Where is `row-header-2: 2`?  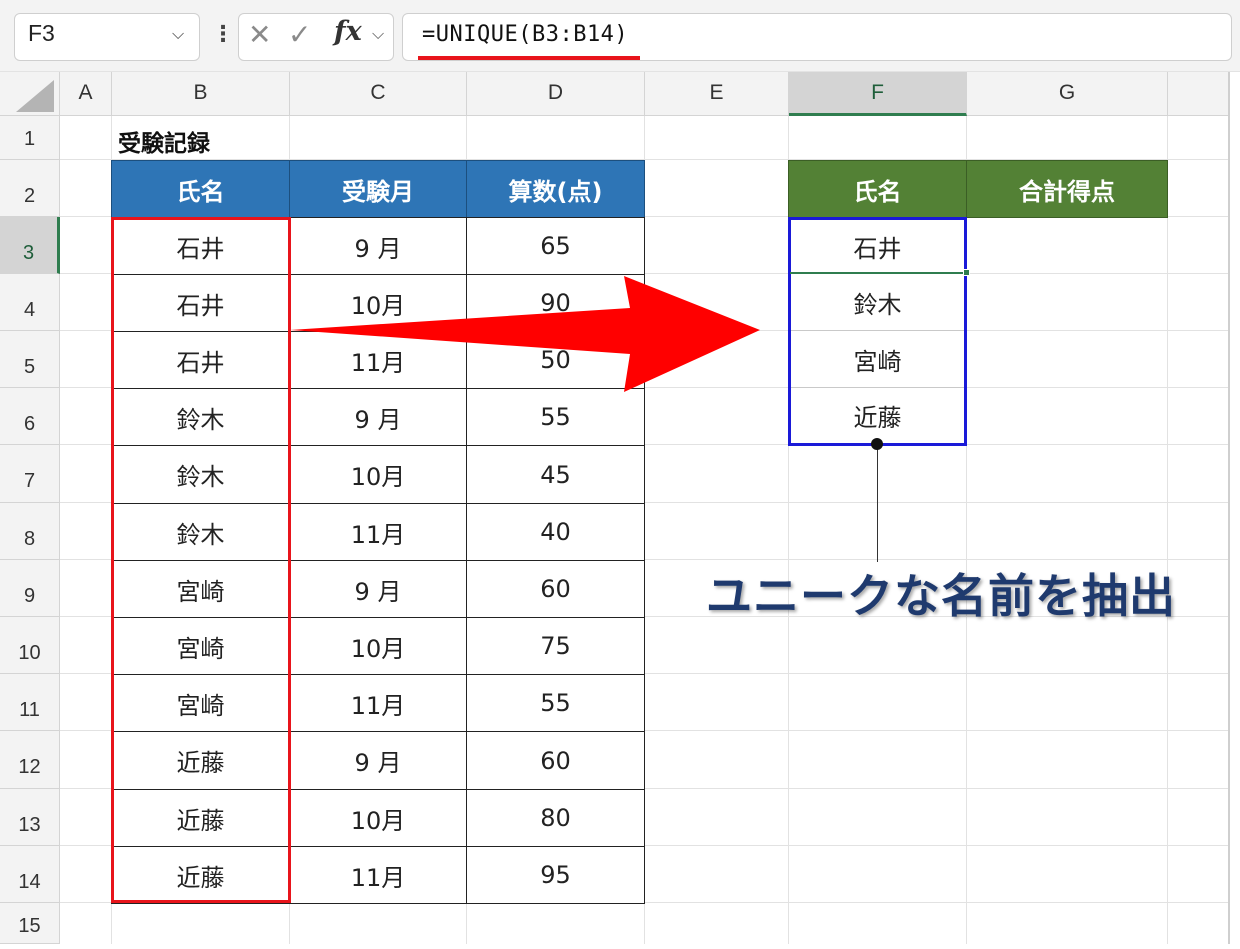
row-header-2: 2 is located at coordinates (30, 188).